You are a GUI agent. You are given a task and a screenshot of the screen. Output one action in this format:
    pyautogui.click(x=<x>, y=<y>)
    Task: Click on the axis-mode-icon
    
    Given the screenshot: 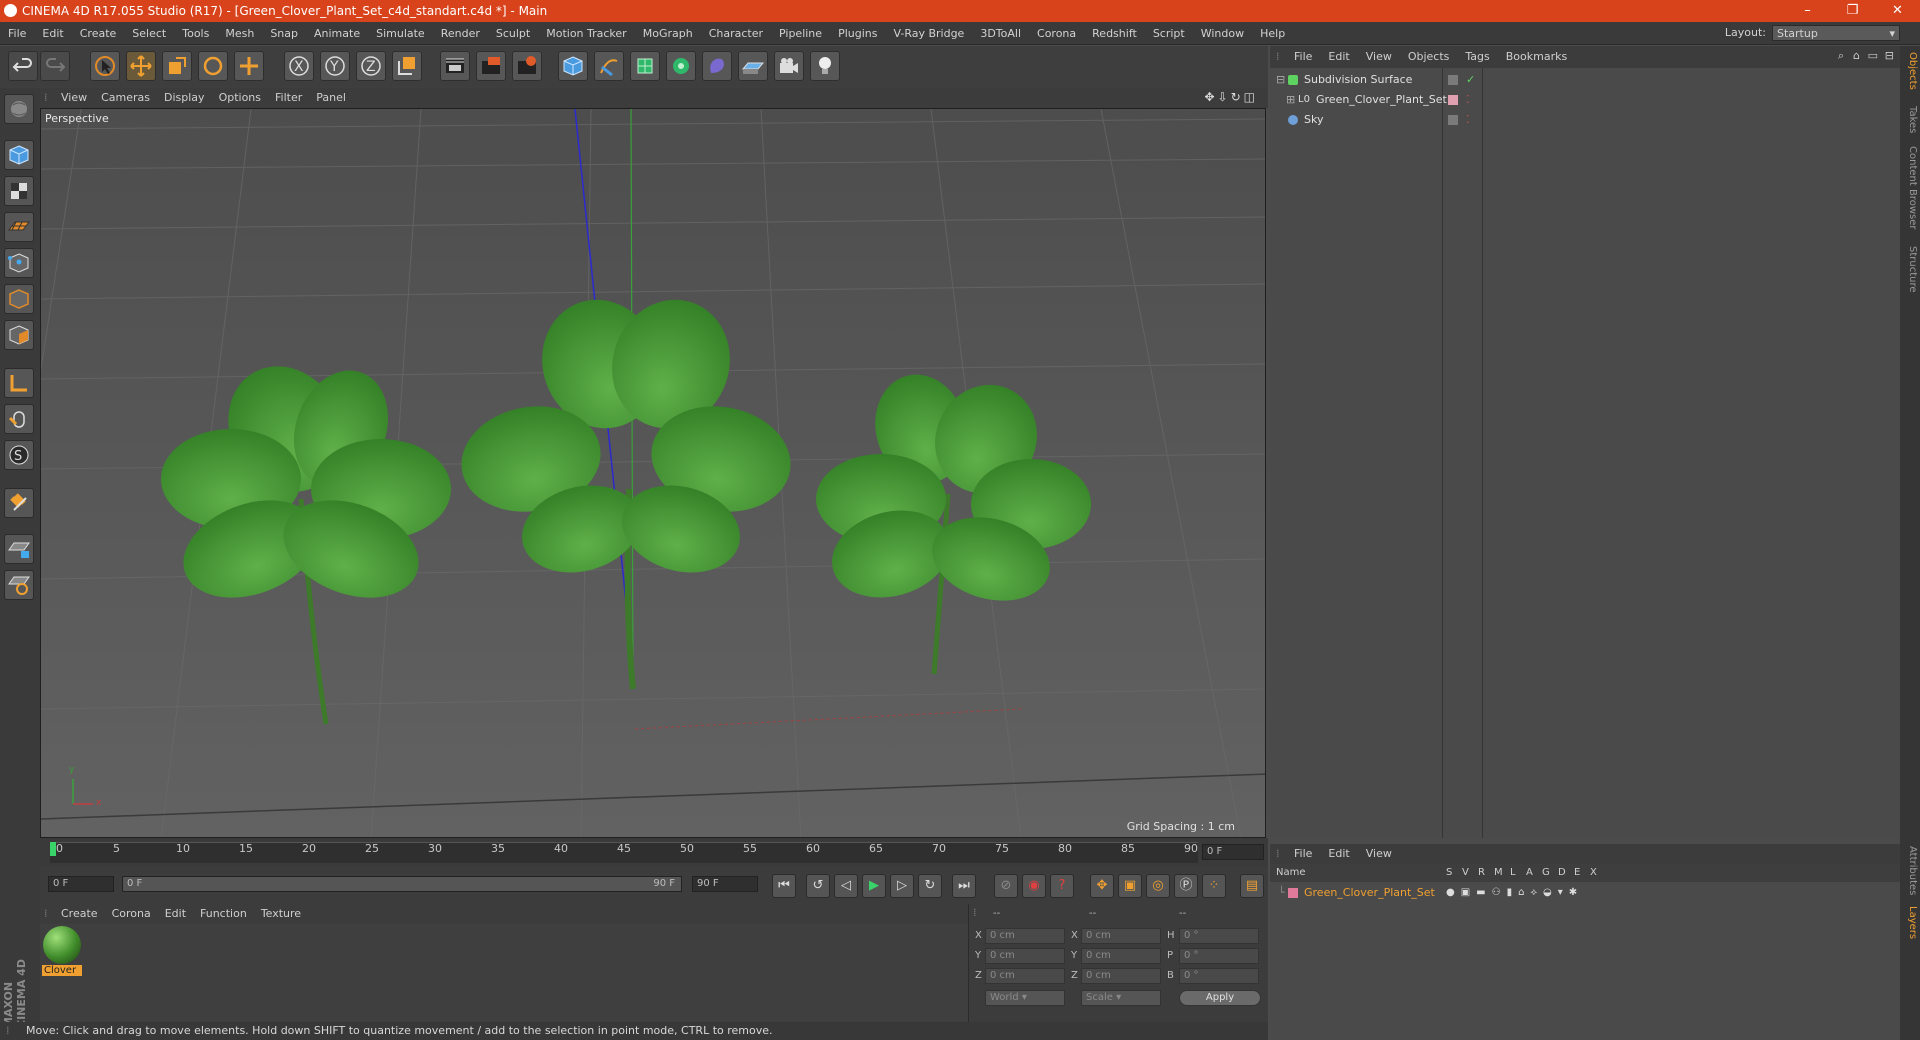 What is the action you would take?
    pyautogui.click(x=19, y=383)
    